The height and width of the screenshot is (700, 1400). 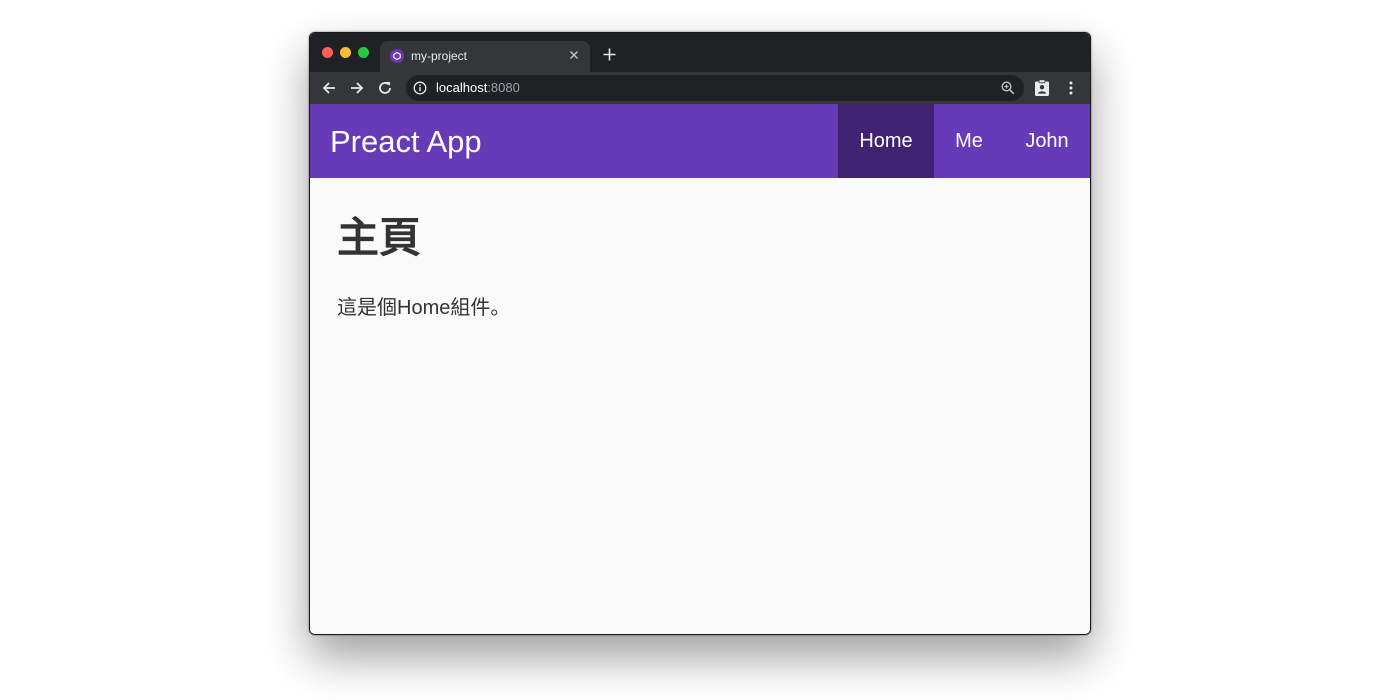 I want to click on browser-toolbar: localhost:8080, so click(x=700, y=88).